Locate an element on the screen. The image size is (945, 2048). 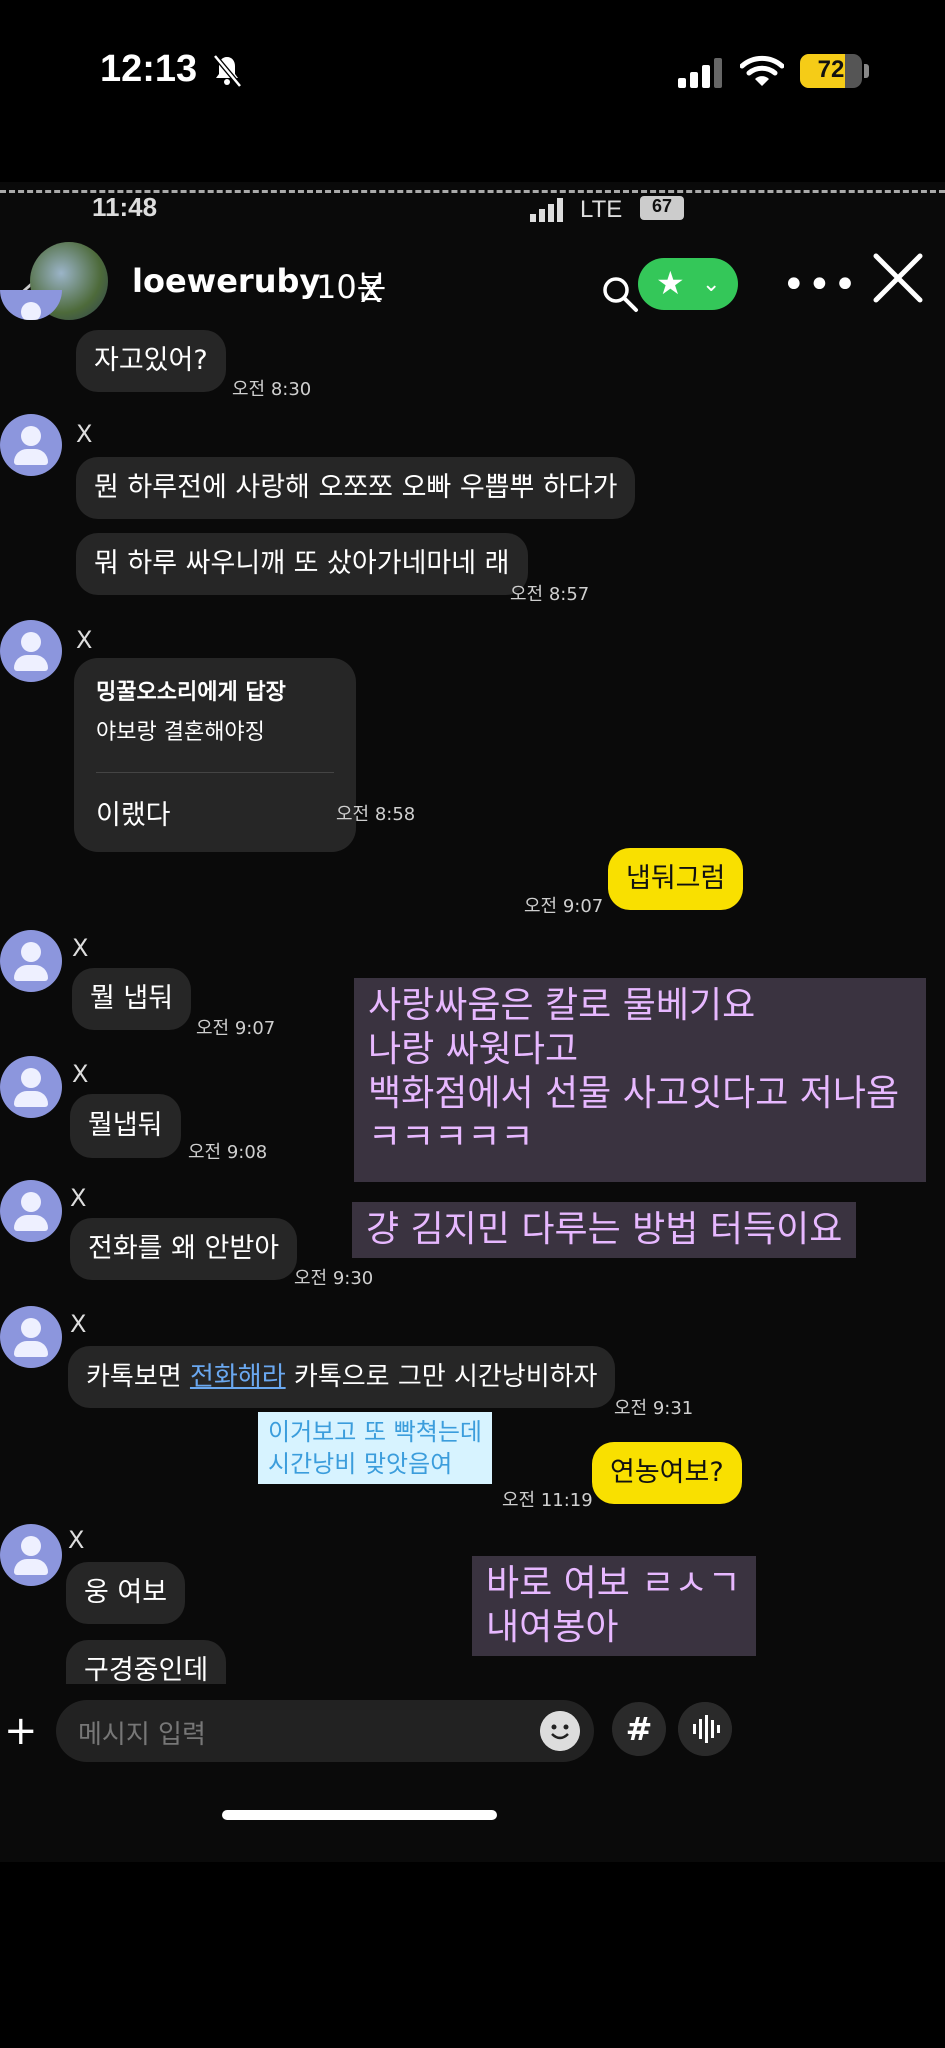
voice-input-icon is located at coordinates (705, 1729).